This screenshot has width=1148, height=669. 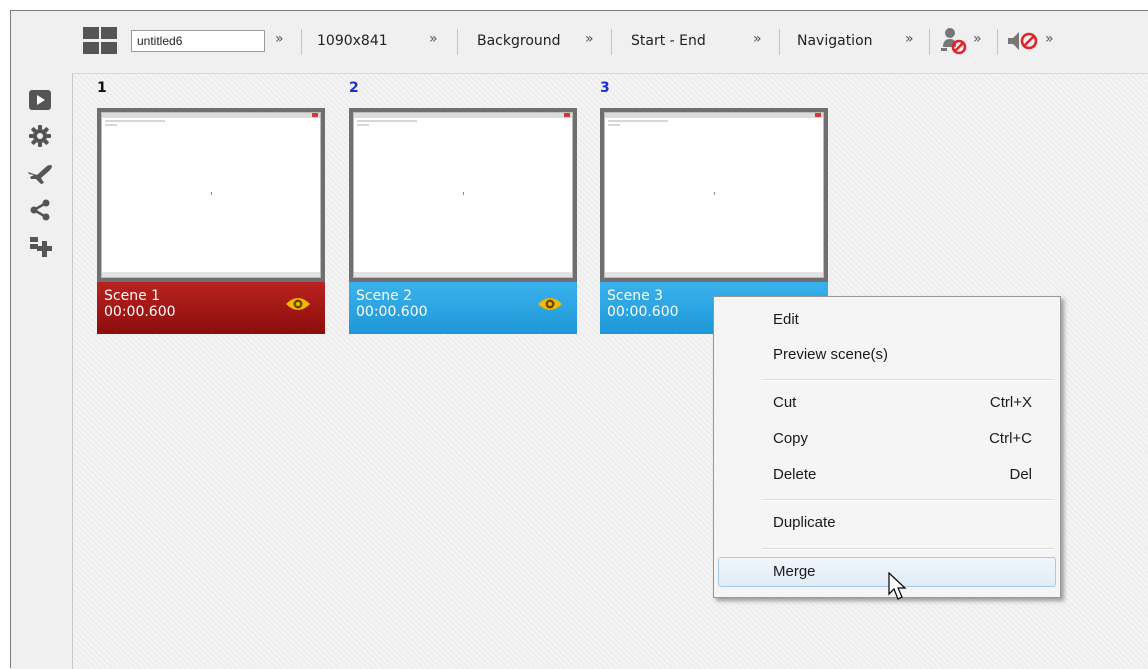 What do you see at coordinates (198, 41) in the screenshot?
I see `project-name-input` at bounding box center [198, 41].